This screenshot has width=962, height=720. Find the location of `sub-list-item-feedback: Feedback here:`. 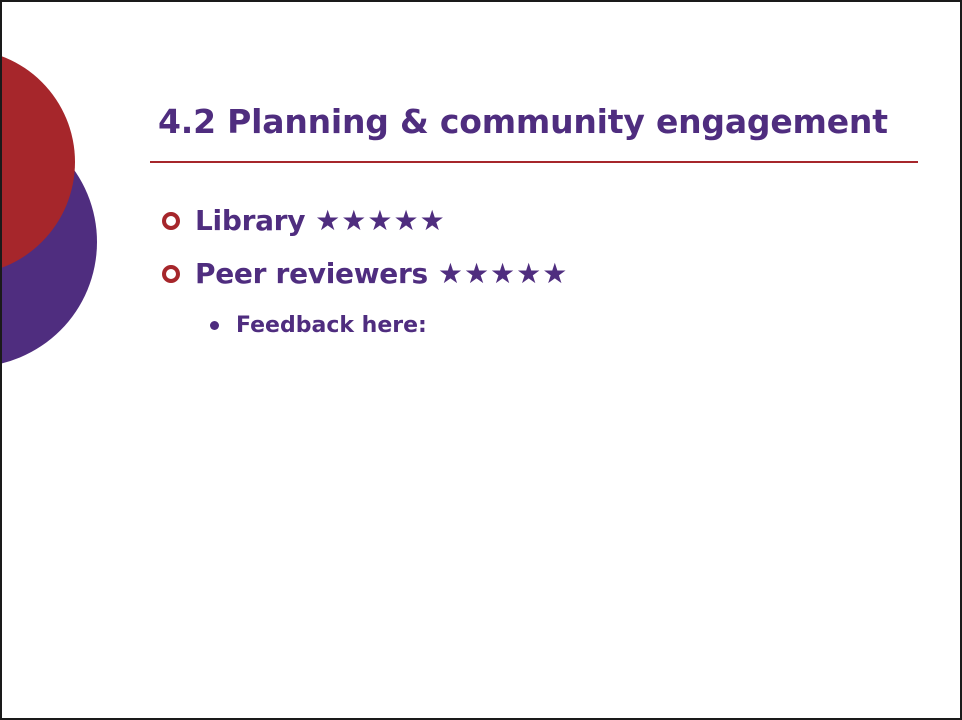

sub-list-item-feedback: Feedback here: is located at coordinates (318, 325).